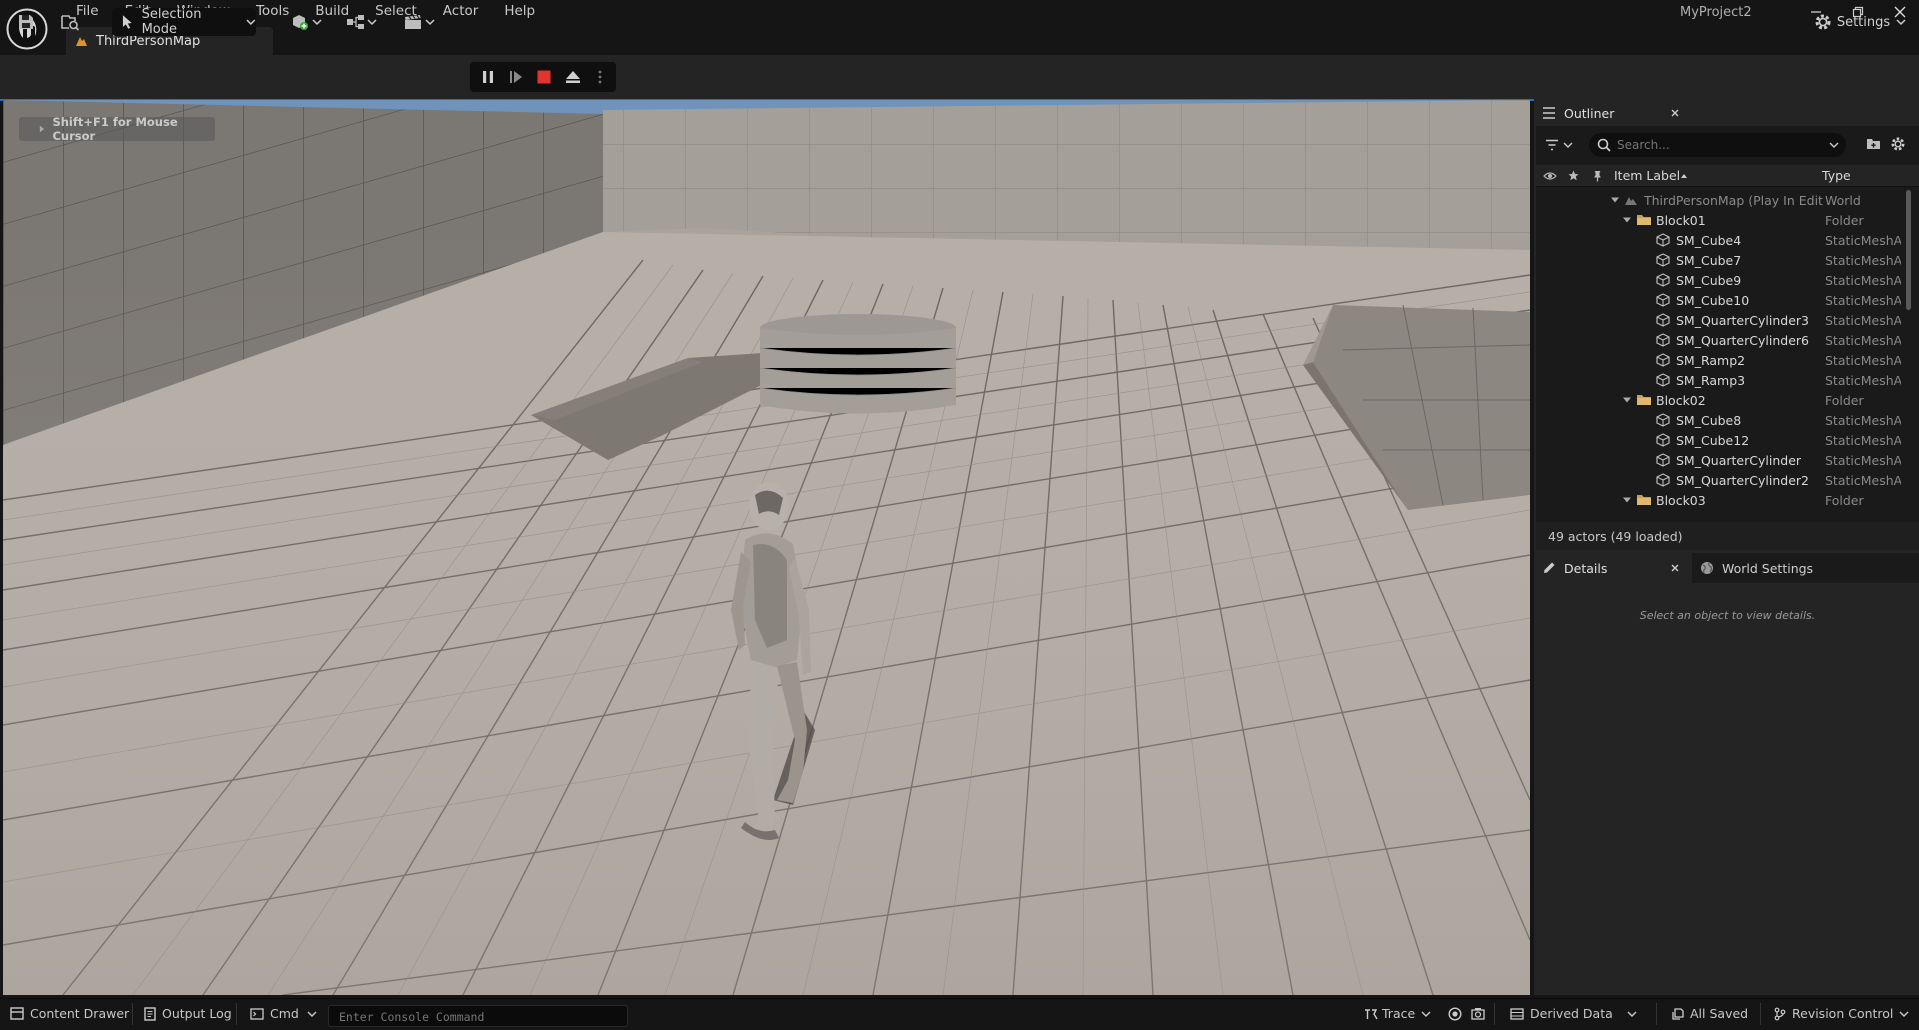 The width and height of the screenshot is (1919, 1030). Describe the element at coordinates (1573, 175) in the screenshot. I see `star-icon` at that location.